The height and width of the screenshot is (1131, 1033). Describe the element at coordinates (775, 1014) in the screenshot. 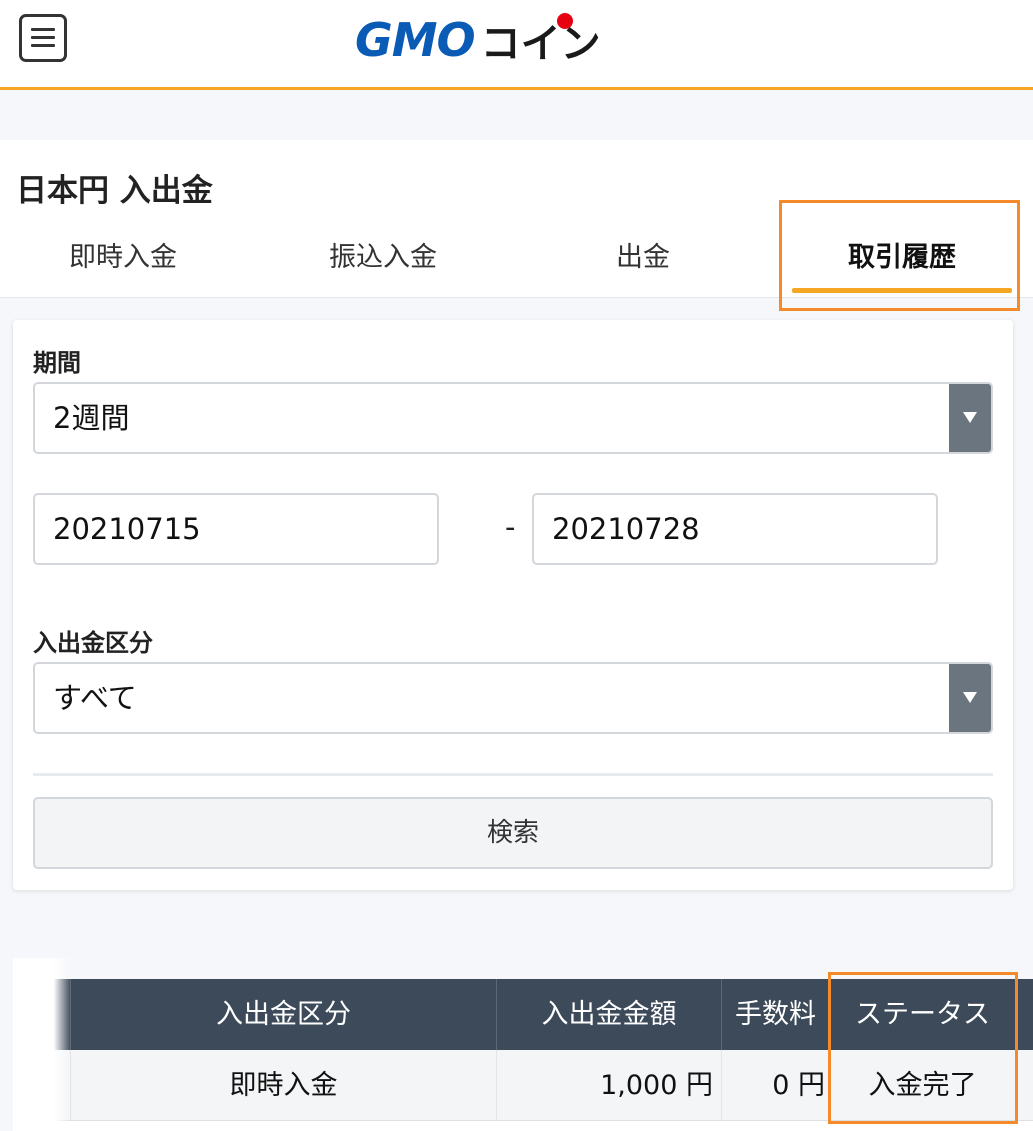

I see `col-header-fee: 手数料` at that location.